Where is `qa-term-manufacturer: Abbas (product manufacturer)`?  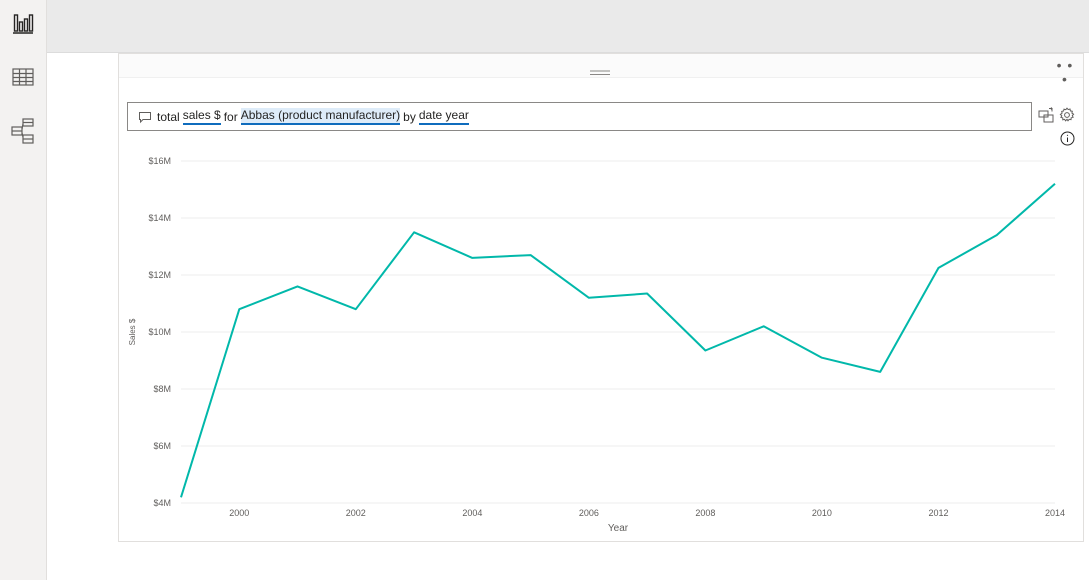 qa-term-manufacturer: Abbas (product manufacturer) is located at coordinates (320, 116).